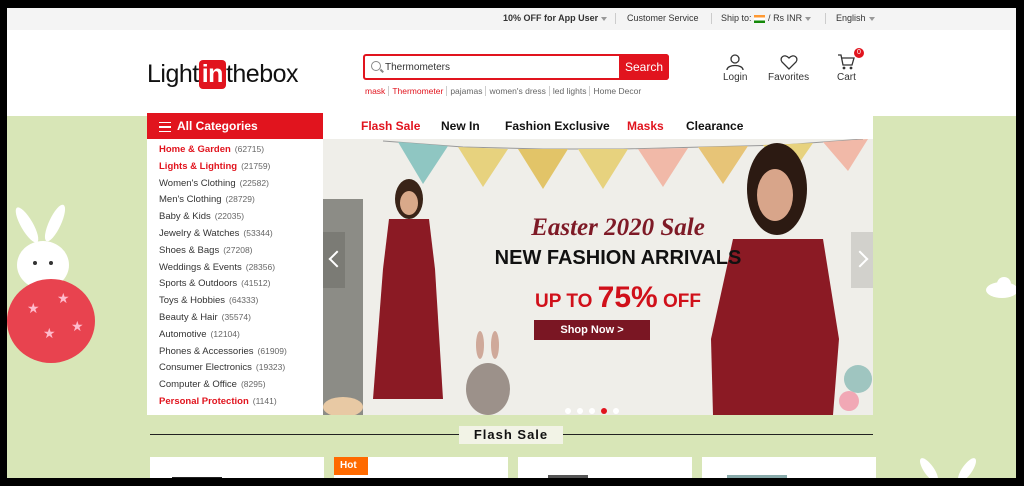 This screenshot has height=486, width=1024. I want to click on category-item: Computer & Office (8295), so click(212, 384).